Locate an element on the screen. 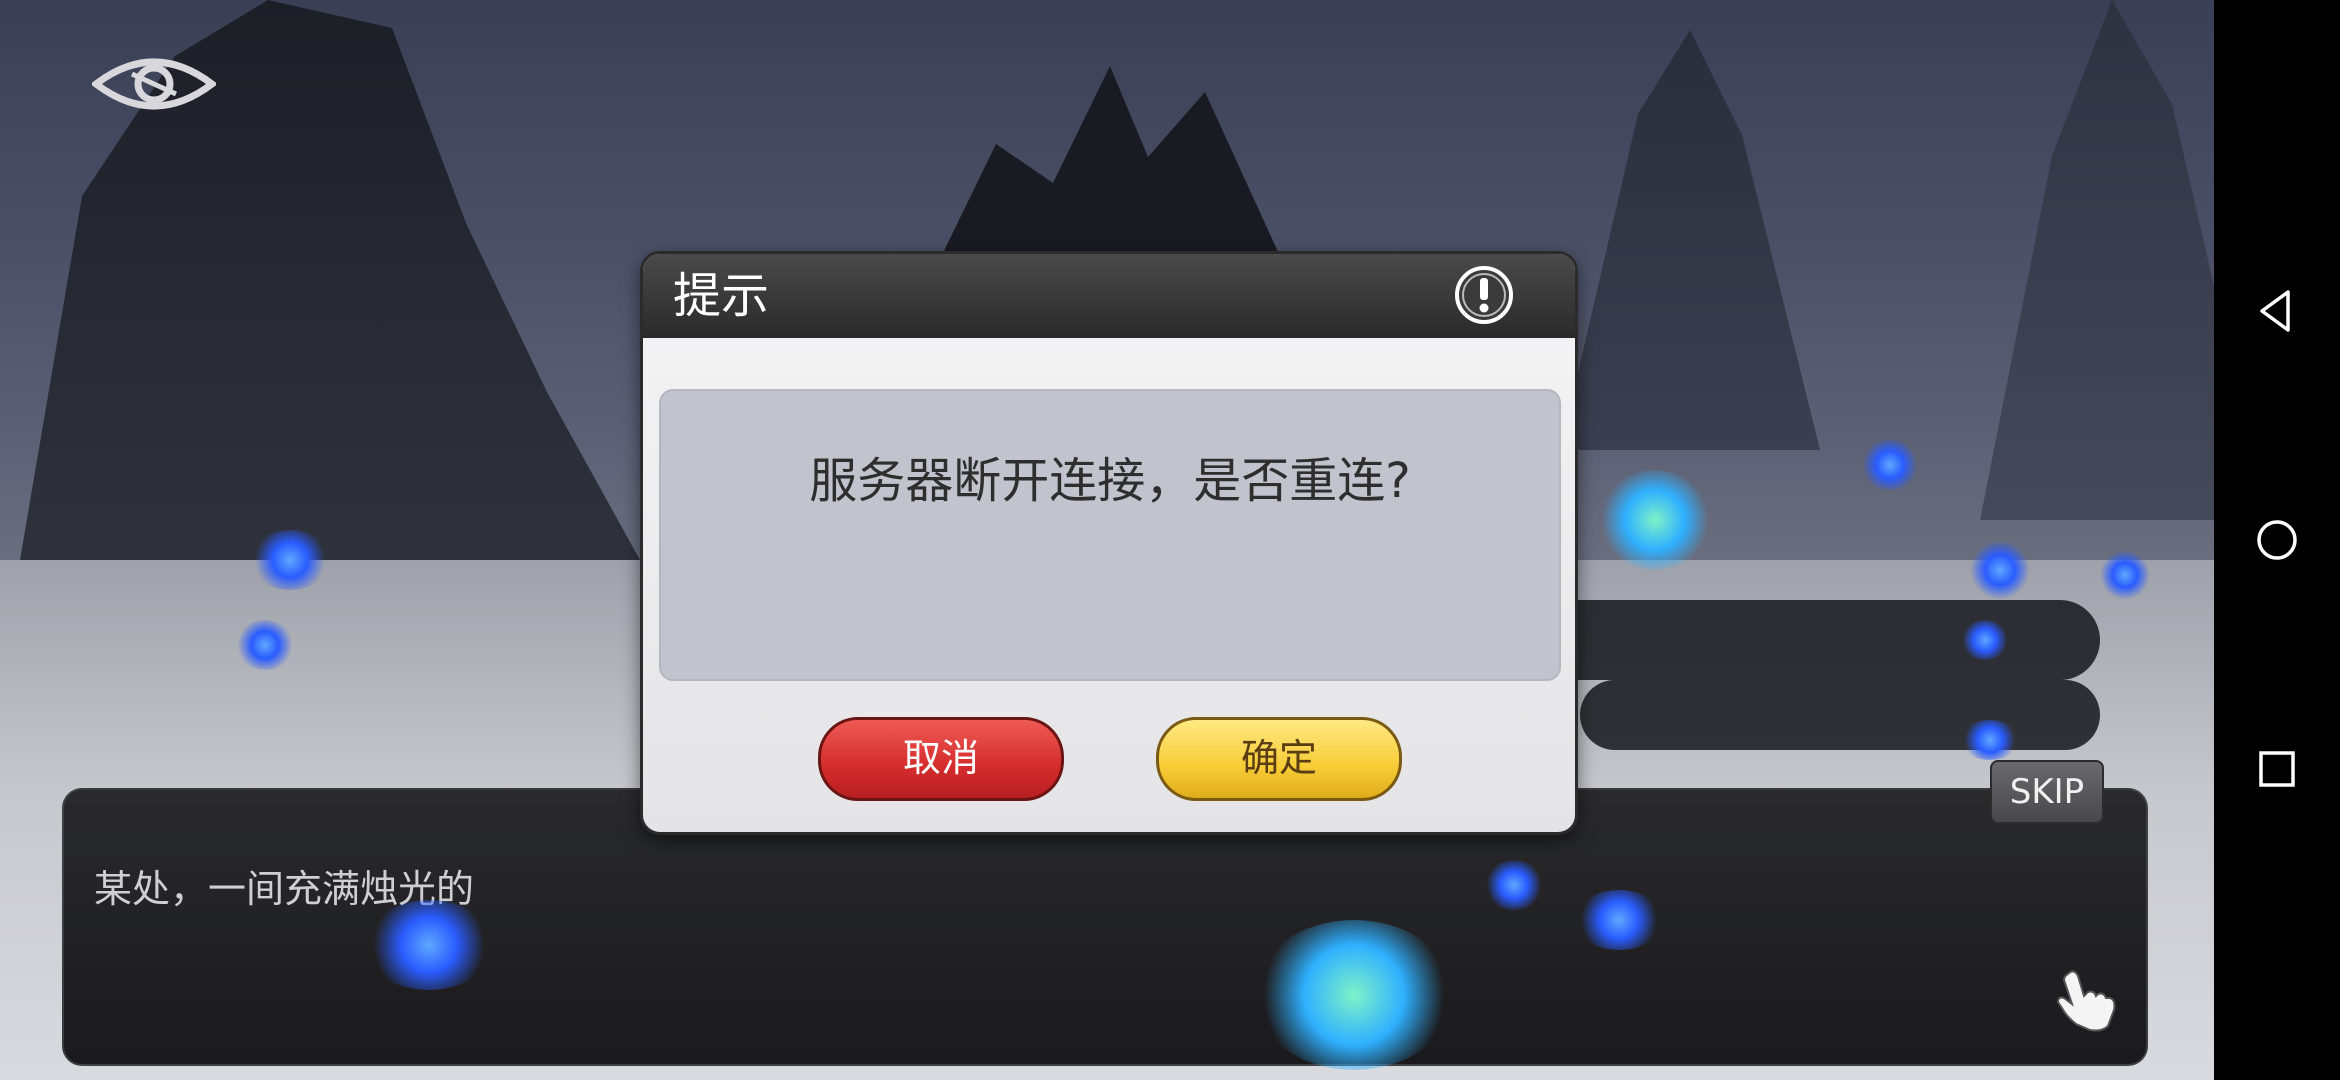 The height and width of the screenshot is (1080, 2340). circle-home-icon is located at coordinates (2277, 540).